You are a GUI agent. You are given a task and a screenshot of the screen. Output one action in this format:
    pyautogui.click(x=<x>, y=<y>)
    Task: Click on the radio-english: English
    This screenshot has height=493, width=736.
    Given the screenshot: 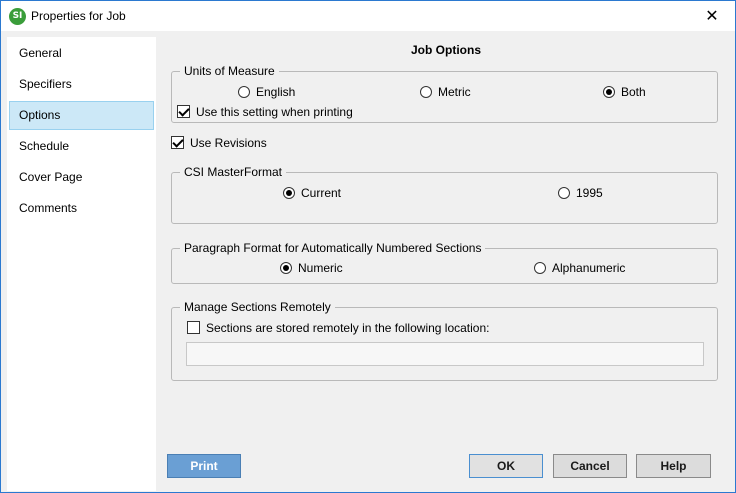 What is the action you would take?
    pyautogui.click(x=266, y=92)
    